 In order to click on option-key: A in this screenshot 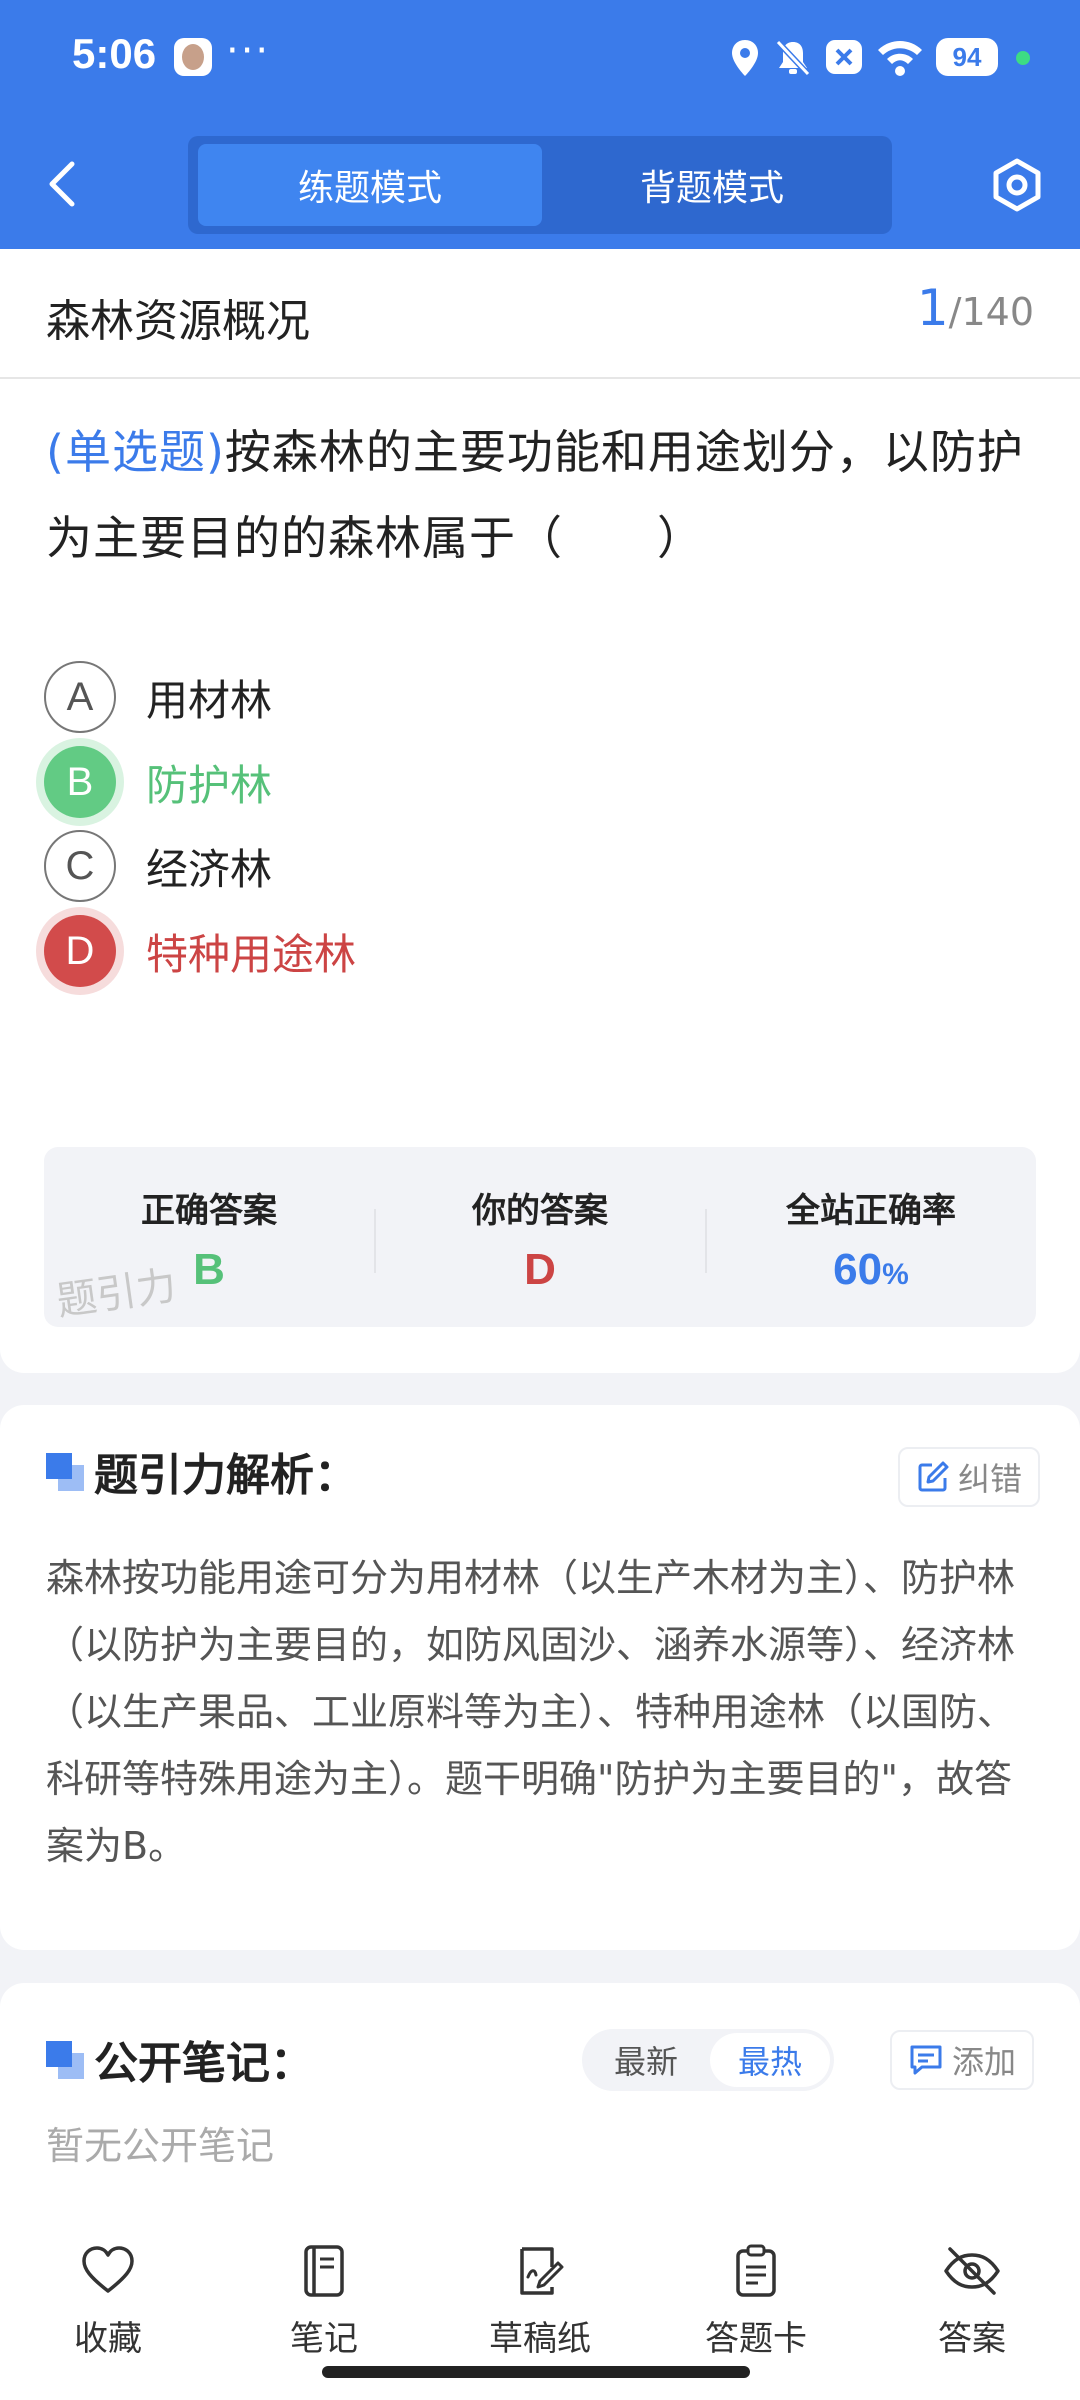, I will do `click(80, 697)`.